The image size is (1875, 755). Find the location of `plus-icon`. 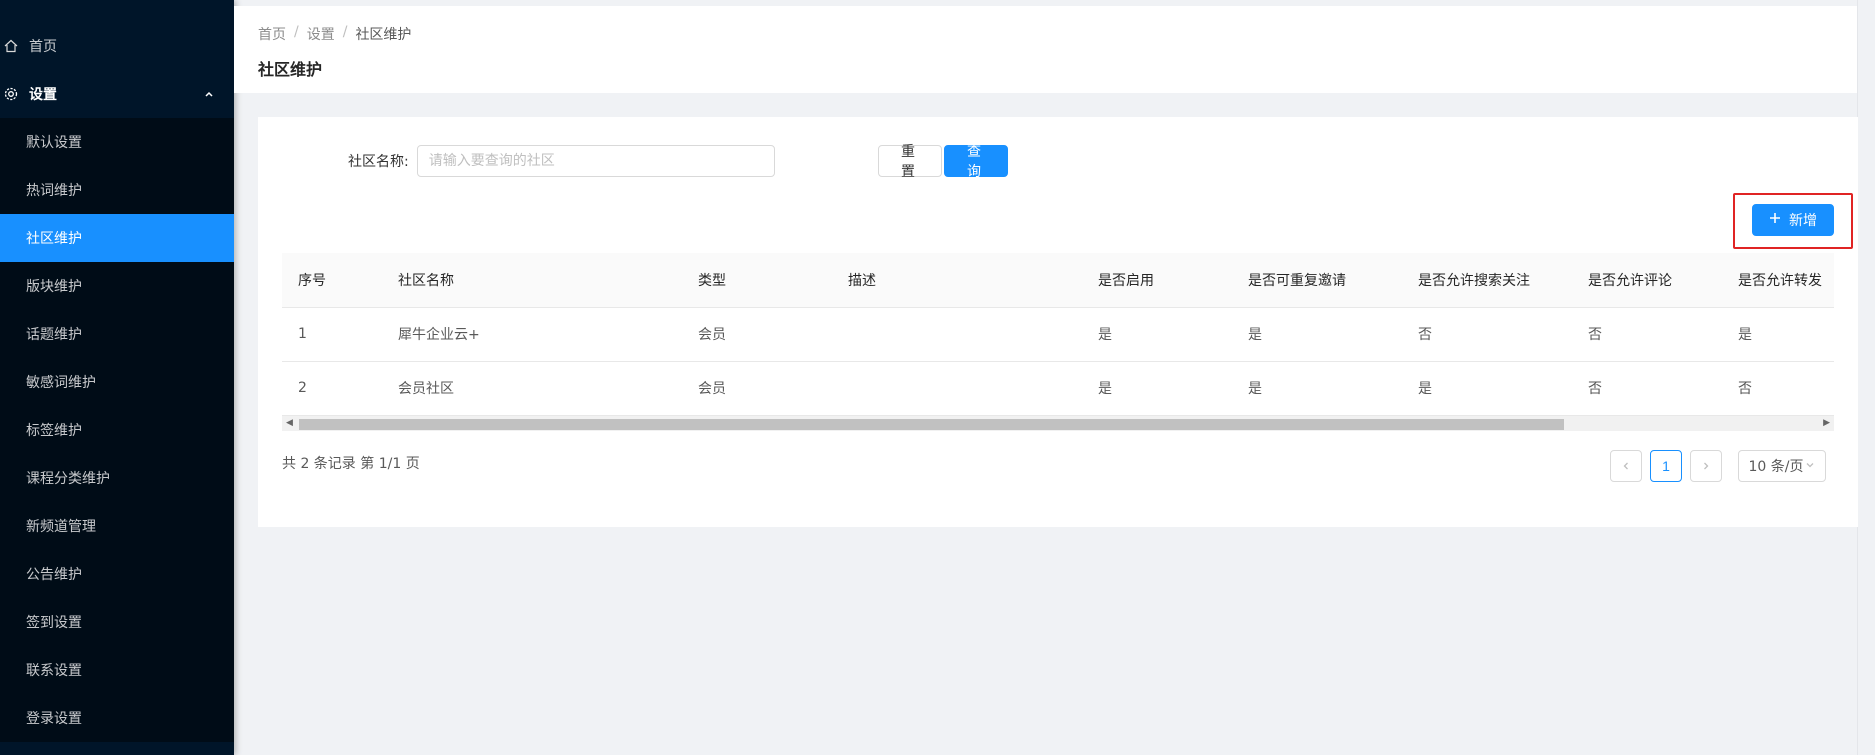

plus-icon is located at coordinates (1775, 220).